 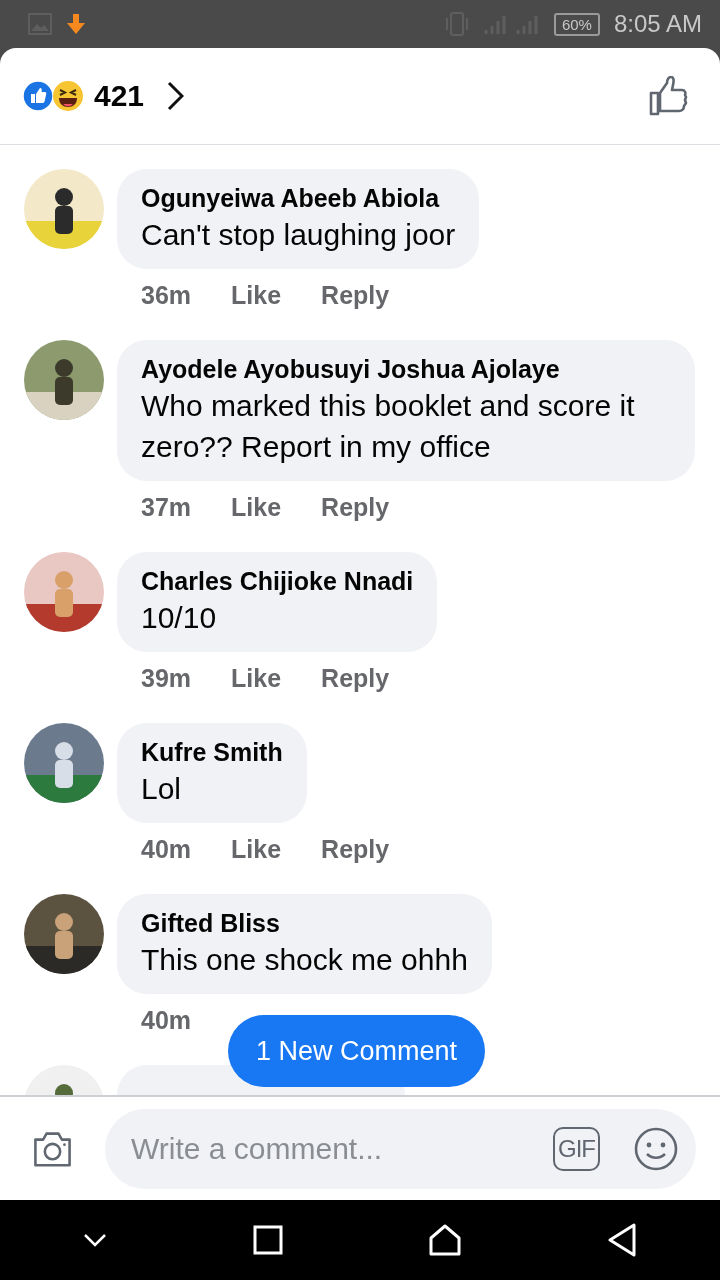 I want to click on recents-icon, so click(x=268, y=1240).